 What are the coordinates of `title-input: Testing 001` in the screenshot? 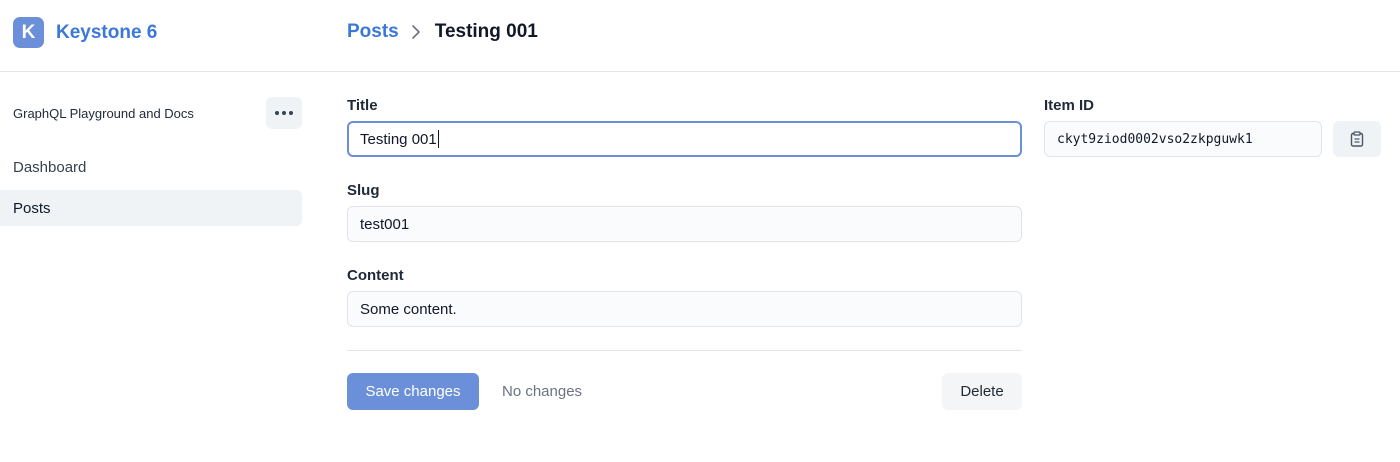 It's located at (684, 139).